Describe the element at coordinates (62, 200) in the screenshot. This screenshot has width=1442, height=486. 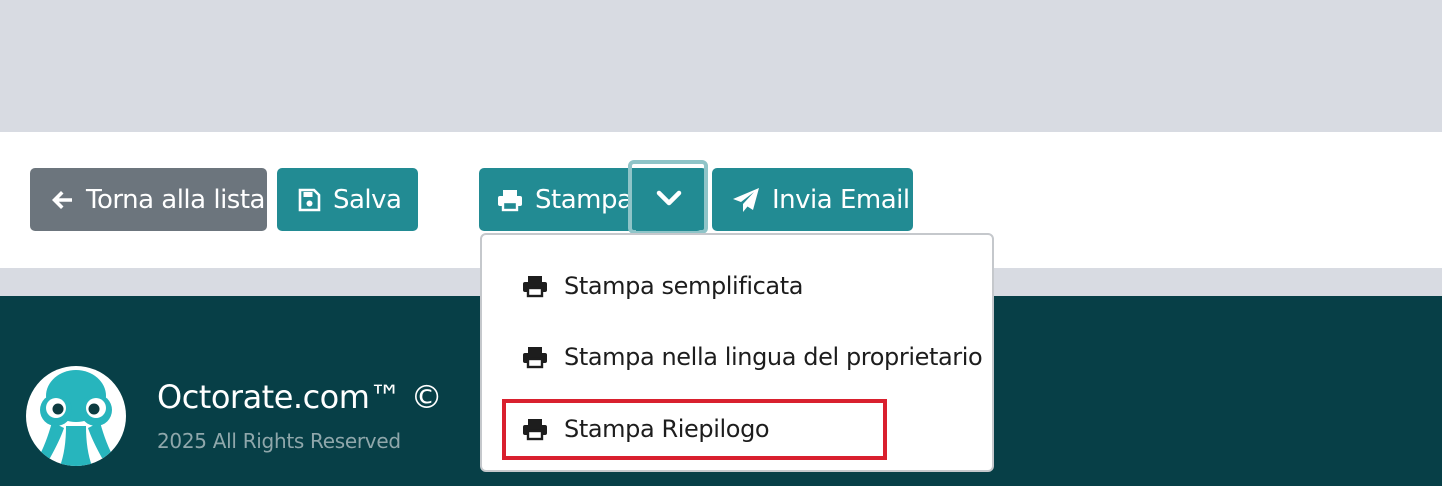
I see `arrow-left-icon` at that location.